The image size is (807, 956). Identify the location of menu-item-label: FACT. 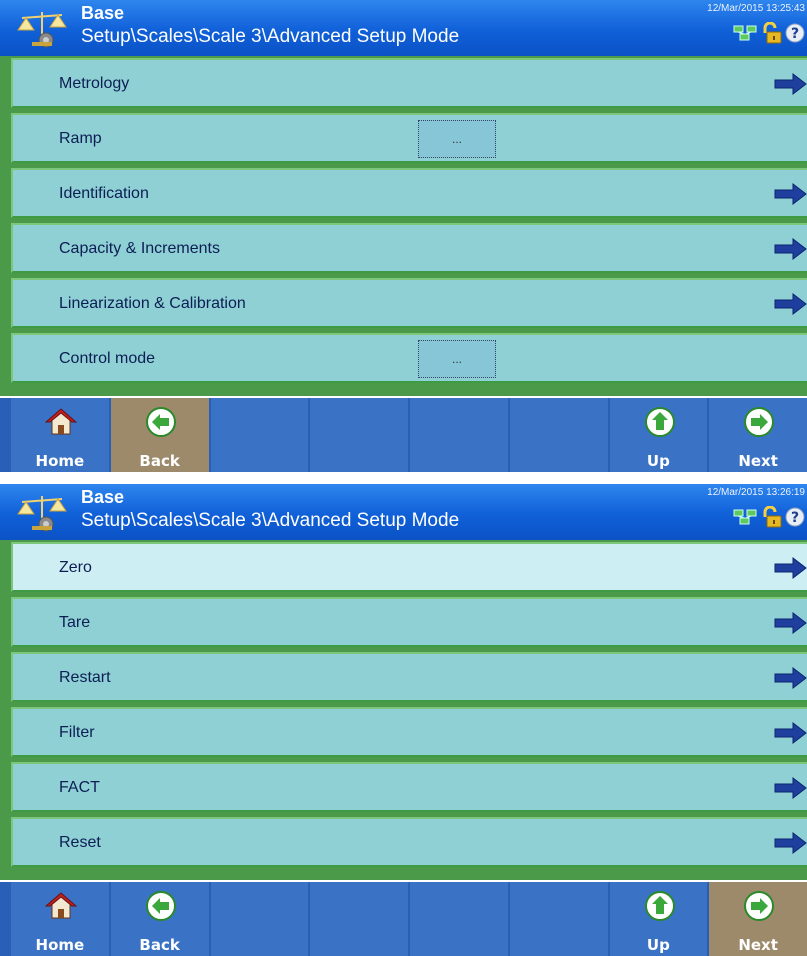
(79, 787).